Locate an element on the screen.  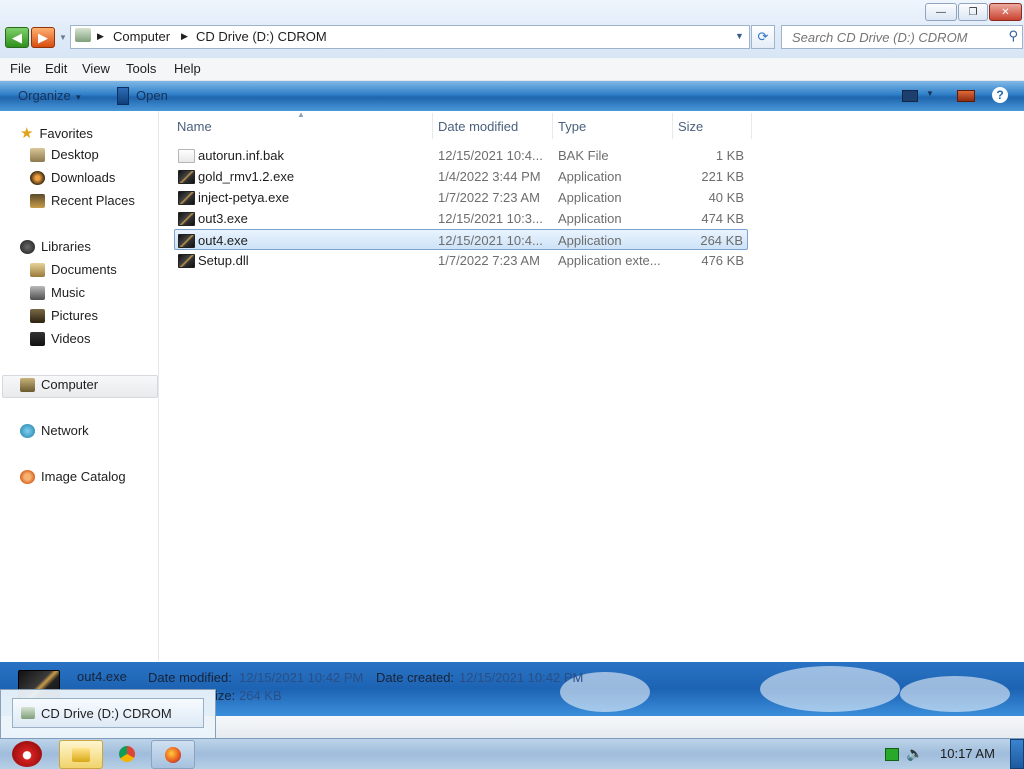
column-header-name: Name is located at coordinates (194, 126).